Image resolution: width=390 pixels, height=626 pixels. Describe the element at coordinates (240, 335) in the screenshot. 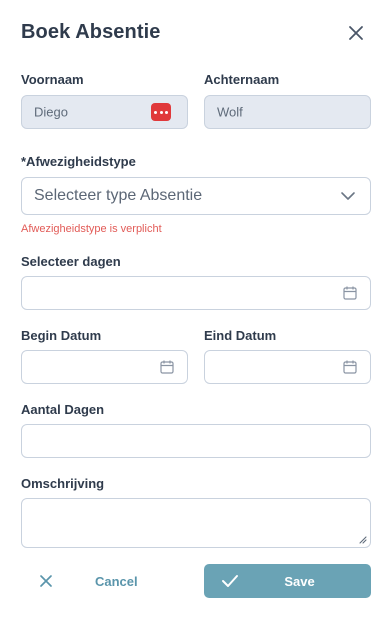

I see `eind-datum-label: Eind Datum` at that location.